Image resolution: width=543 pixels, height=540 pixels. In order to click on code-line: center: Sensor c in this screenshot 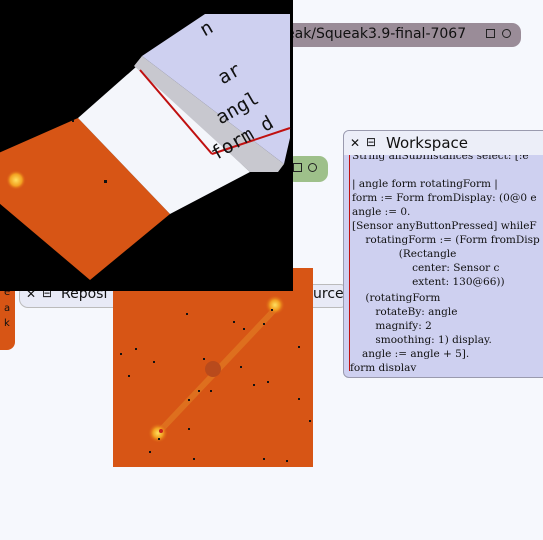, I will do `click(426, 268)`.